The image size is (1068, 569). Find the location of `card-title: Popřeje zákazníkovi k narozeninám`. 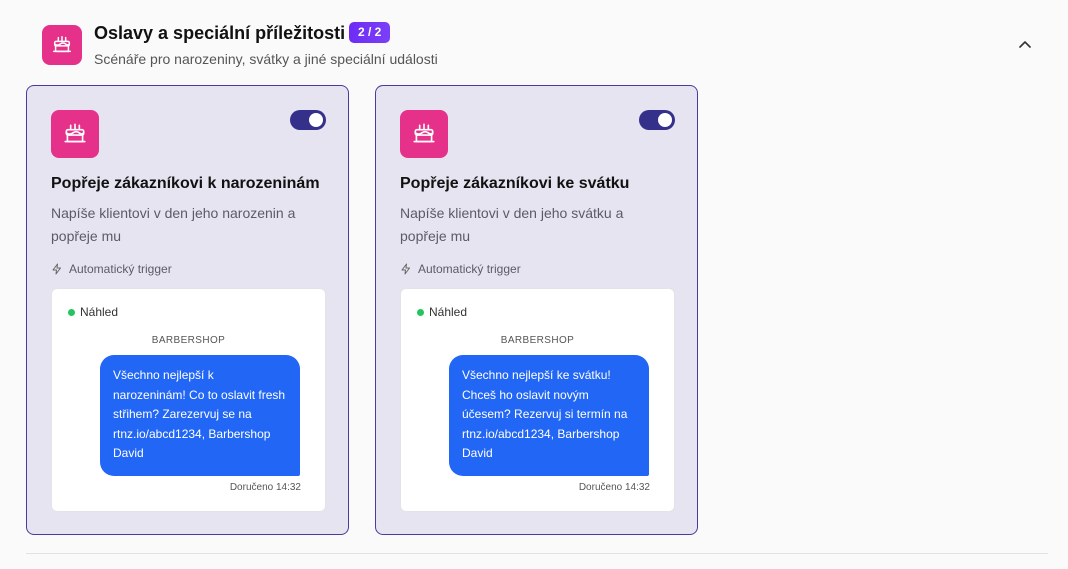

card-title: Popřeje zákazníkovi k narozeninám is located at coordinates (185, 183).